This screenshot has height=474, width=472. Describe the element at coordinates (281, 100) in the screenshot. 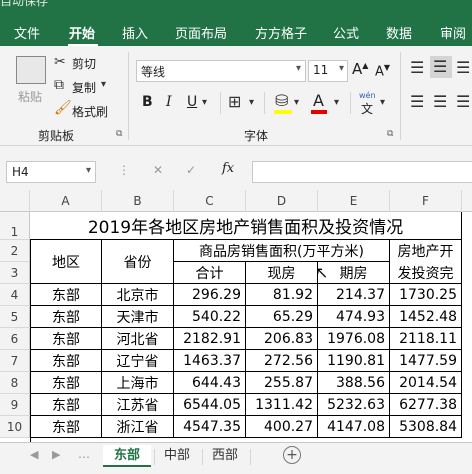

I see `fill-color-icon: ⛁` at that location.